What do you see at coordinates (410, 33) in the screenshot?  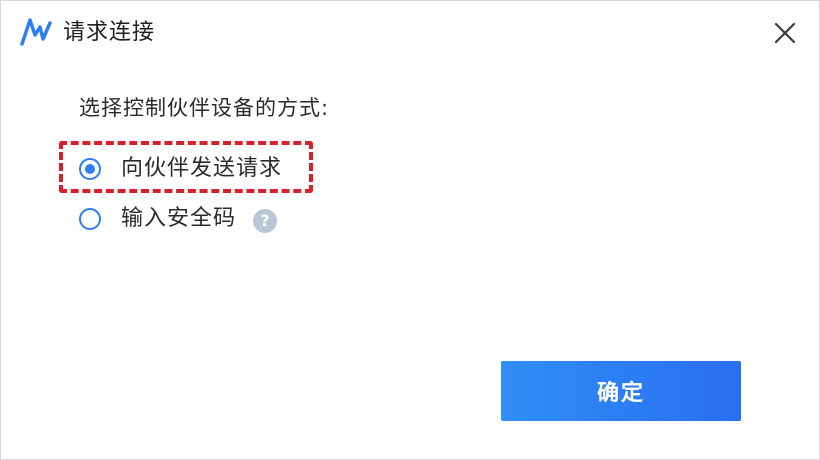 I see `title-bar: 请求连接` at bounding box center [410, 33].